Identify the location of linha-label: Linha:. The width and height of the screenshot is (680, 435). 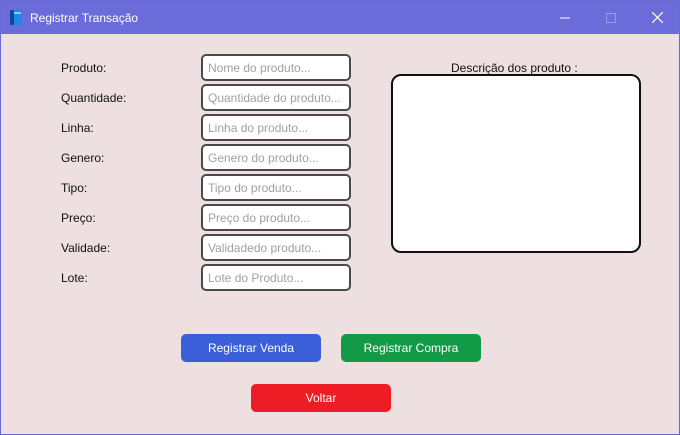
(77, 128).